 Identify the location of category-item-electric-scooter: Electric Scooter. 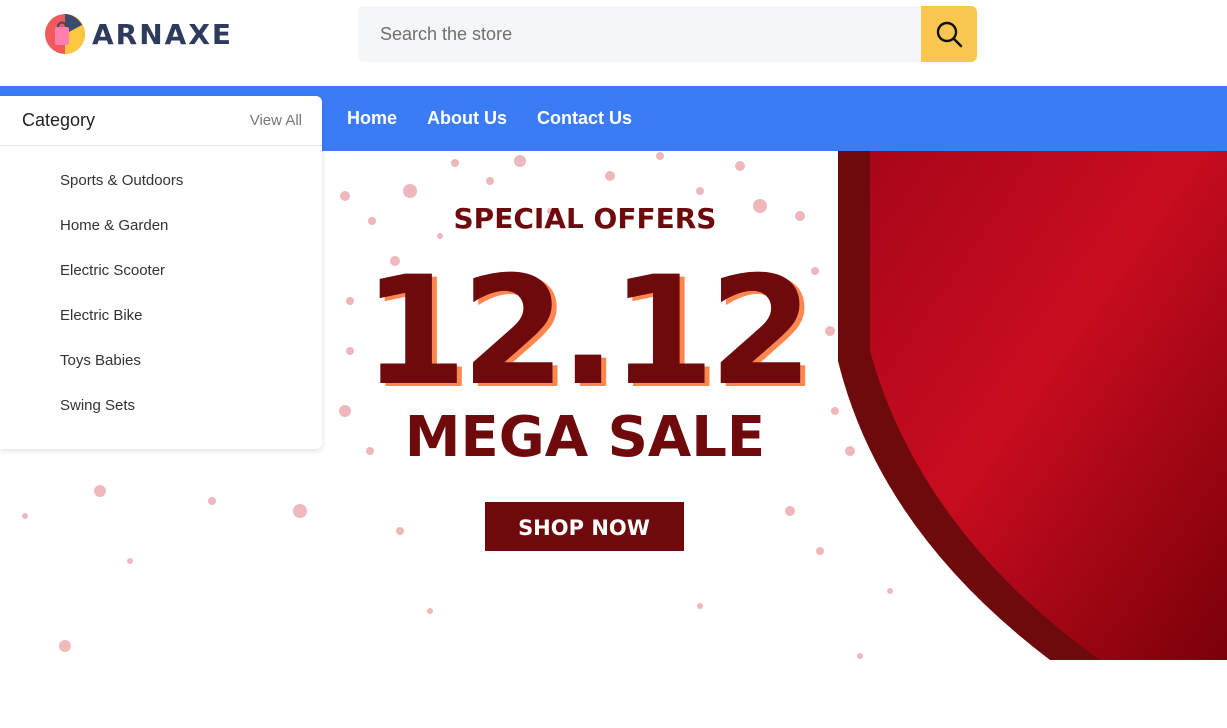
(161, 270).